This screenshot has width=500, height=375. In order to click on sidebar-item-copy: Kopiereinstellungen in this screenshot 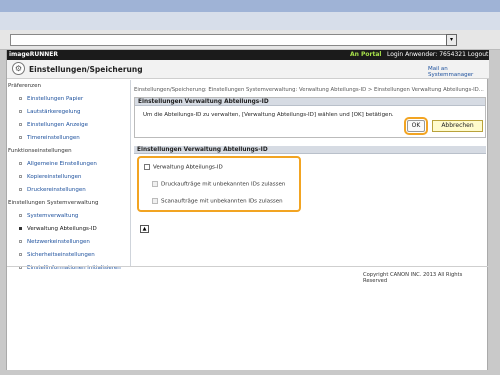, I will do `click(50, 177)`.